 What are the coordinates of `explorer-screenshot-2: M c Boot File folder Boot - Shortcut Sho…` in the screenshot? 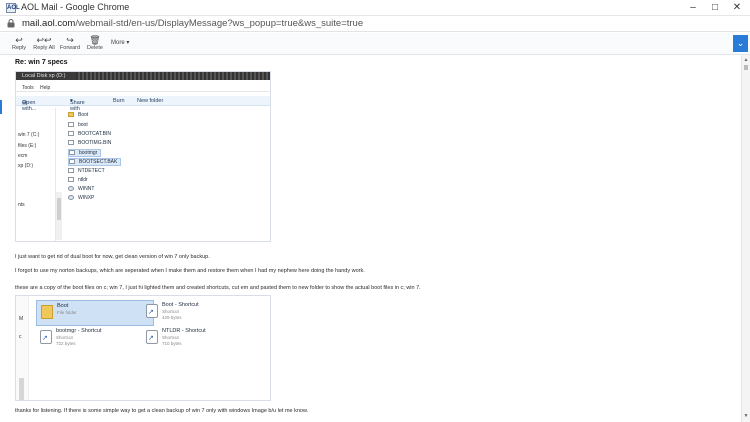 It's located at (143, 348).